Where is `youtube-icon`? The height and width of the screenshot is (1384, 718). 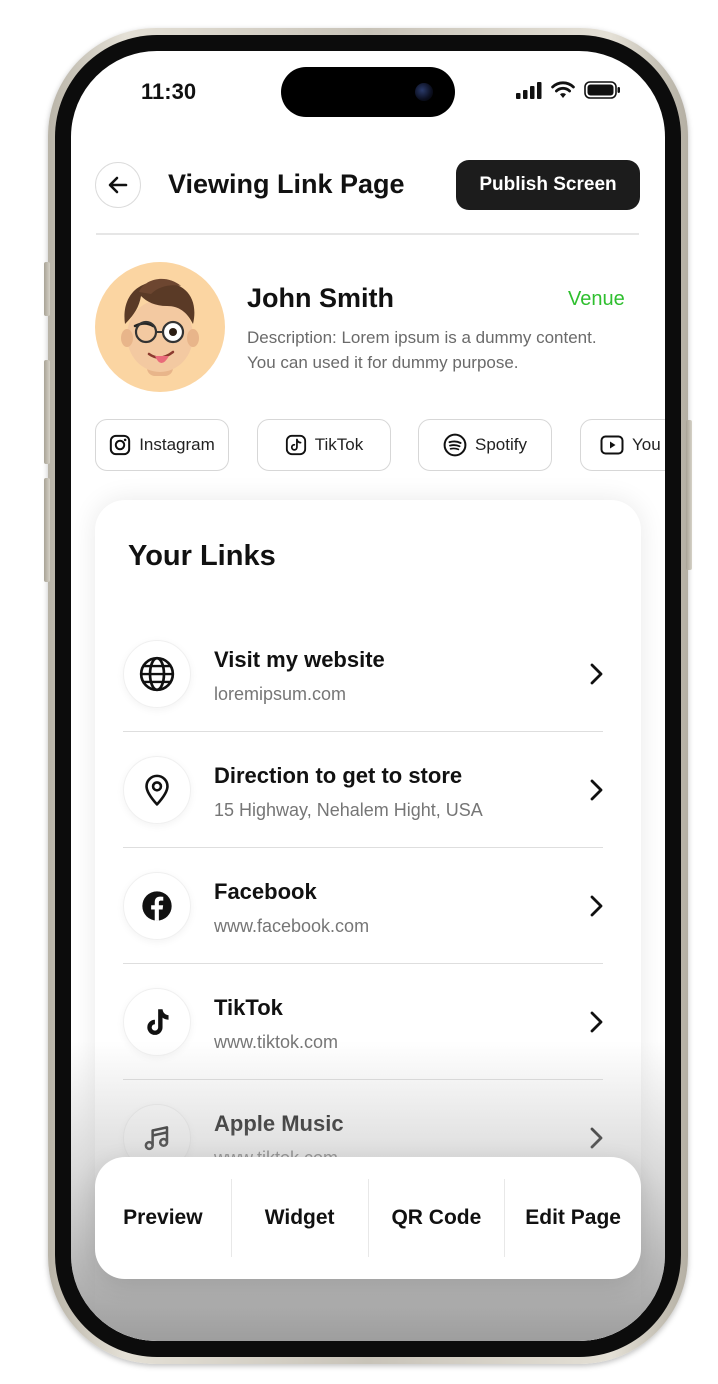
youtube-icon is located at coordinates (612, 445).